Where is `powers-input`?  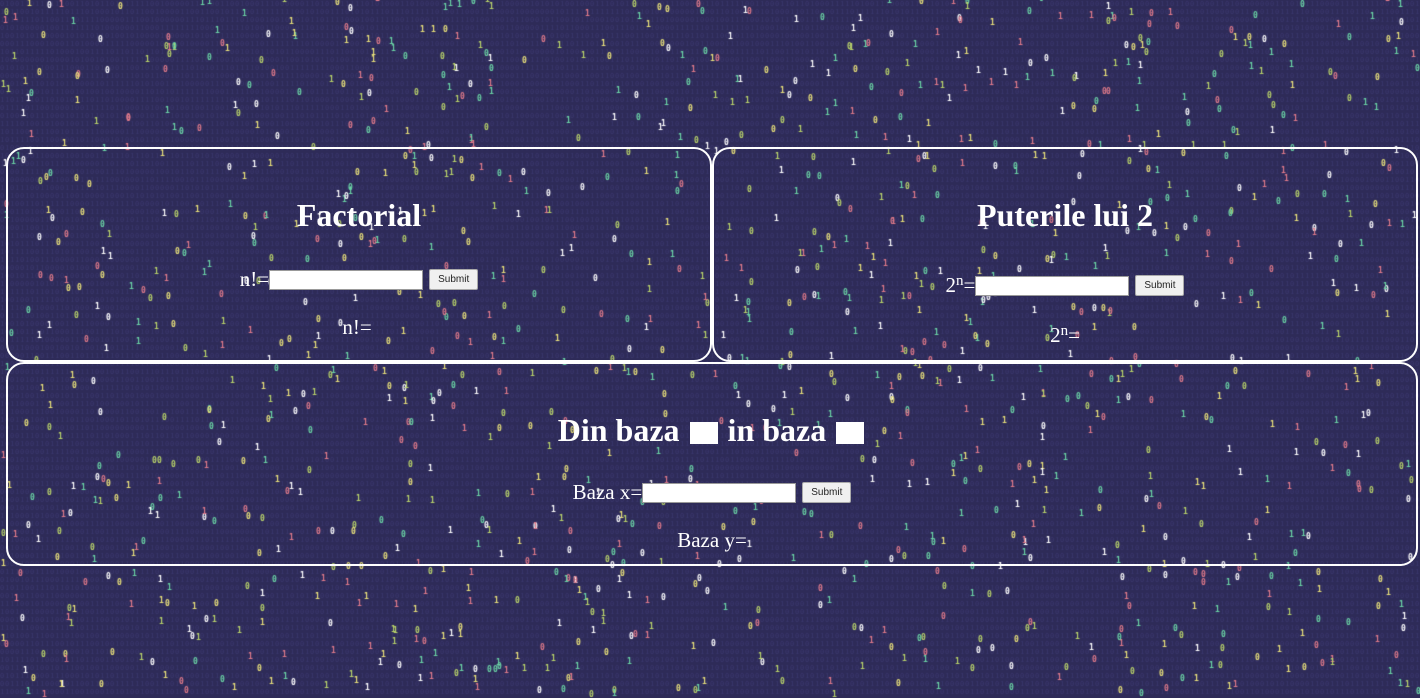
powers-input is located at coordinates (1052, 285).